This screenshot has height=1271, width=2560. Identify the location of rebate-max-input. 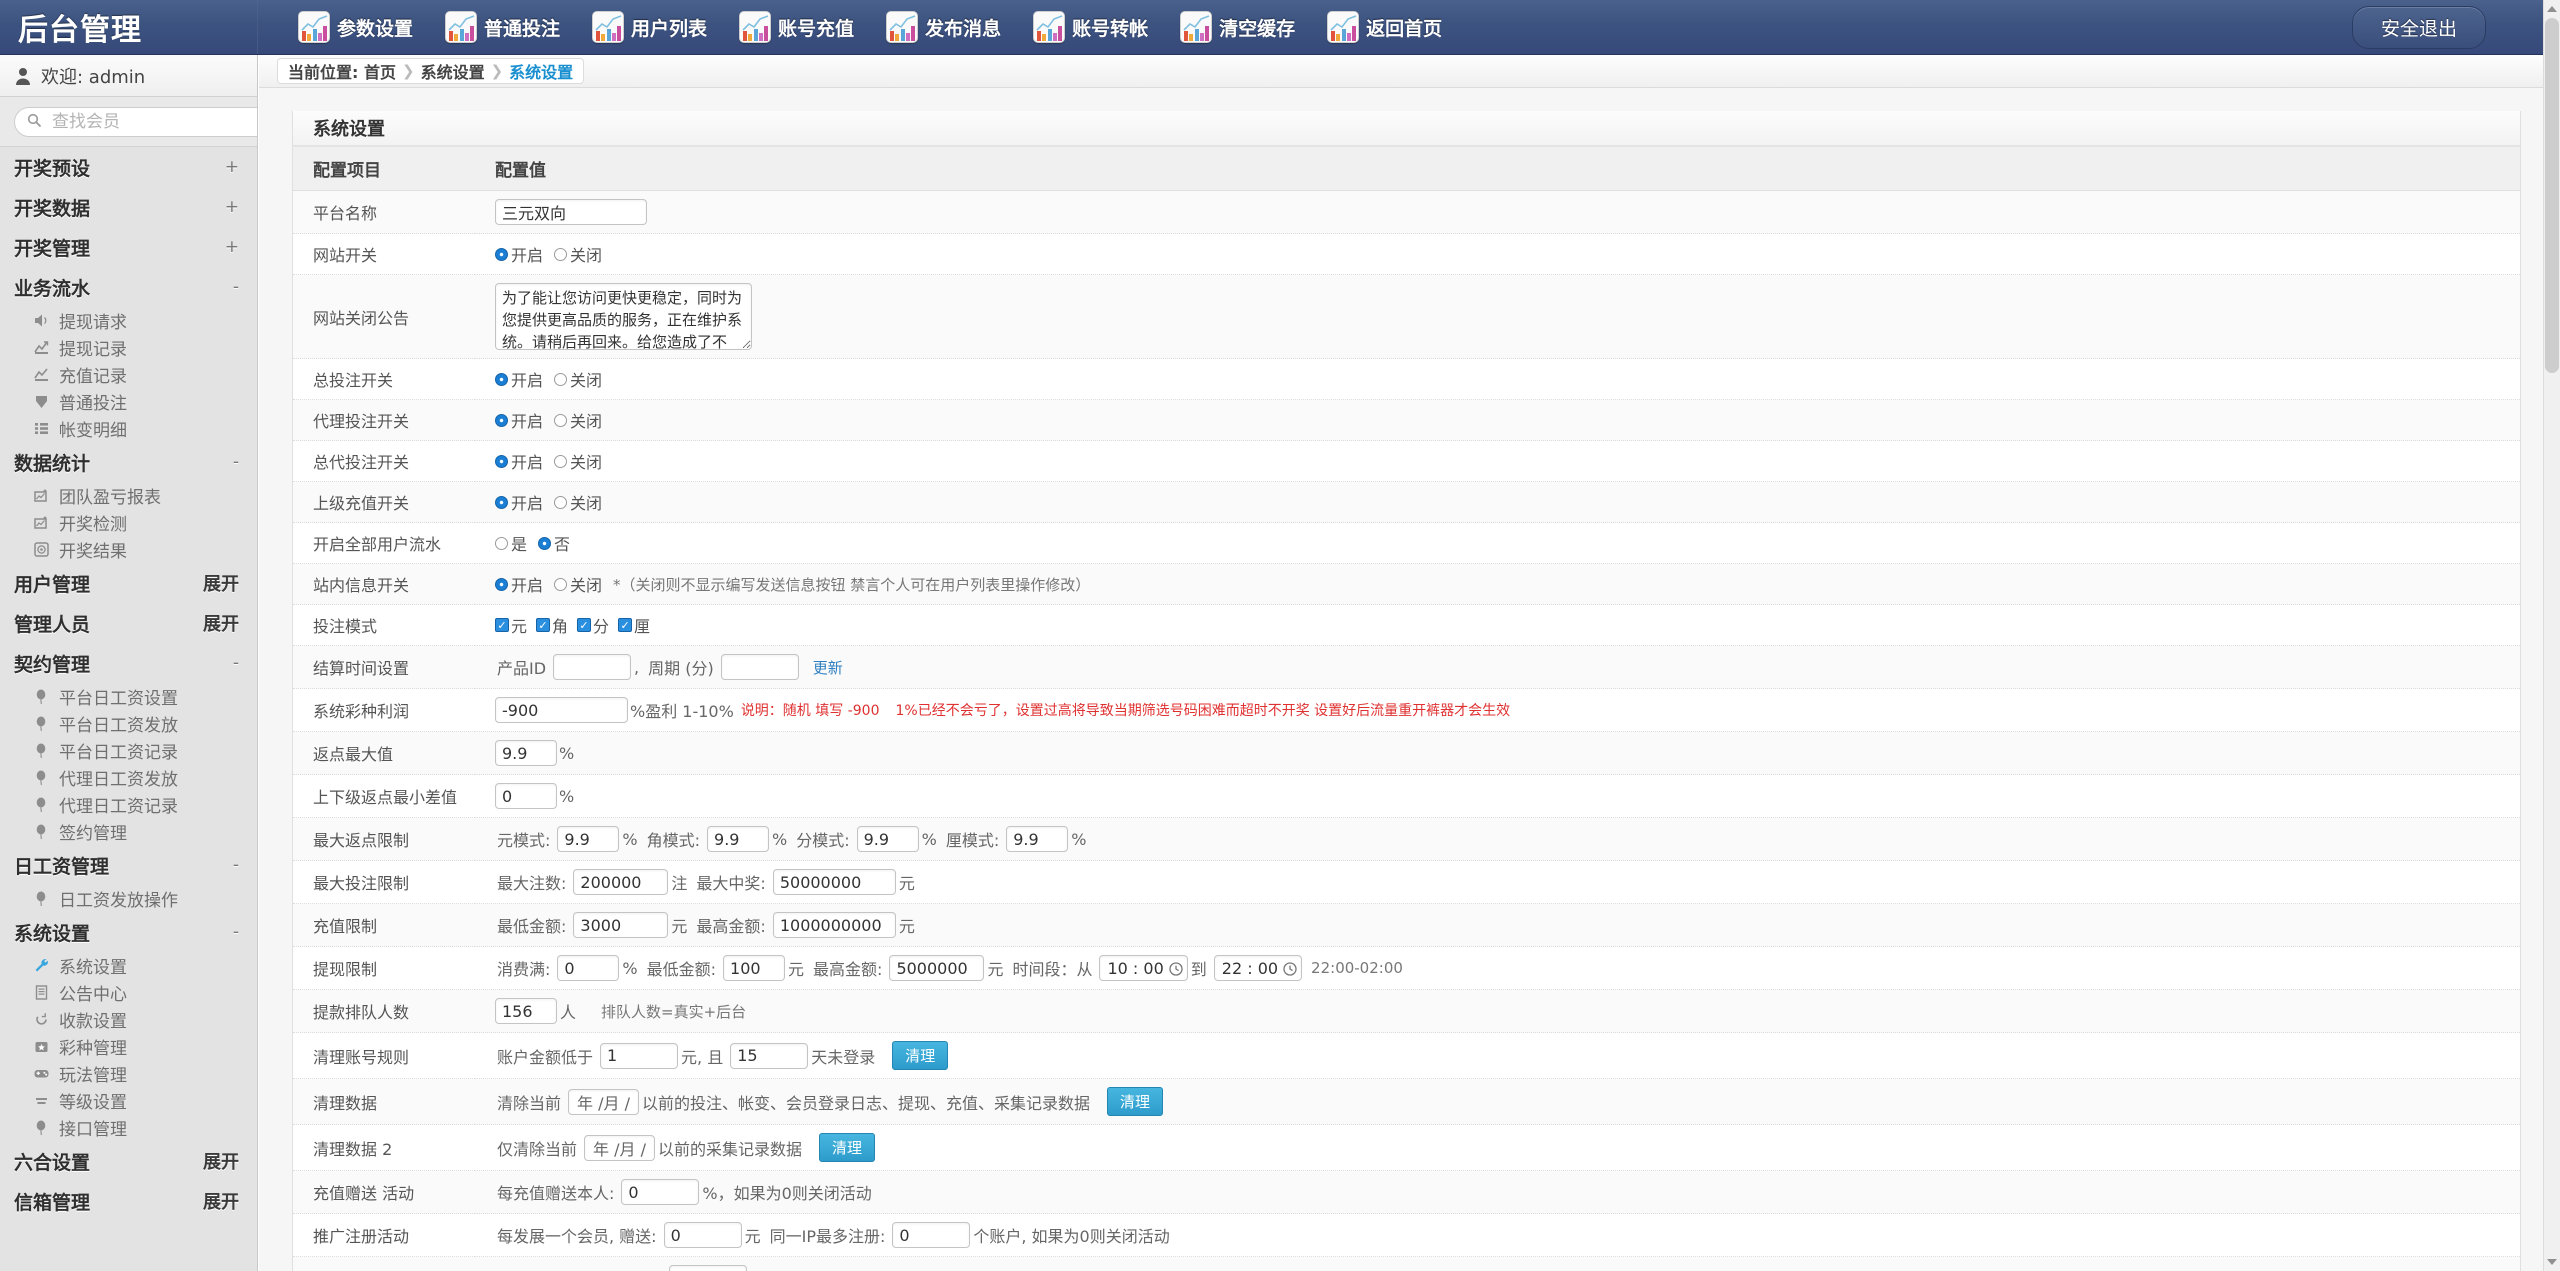
(526, 753).